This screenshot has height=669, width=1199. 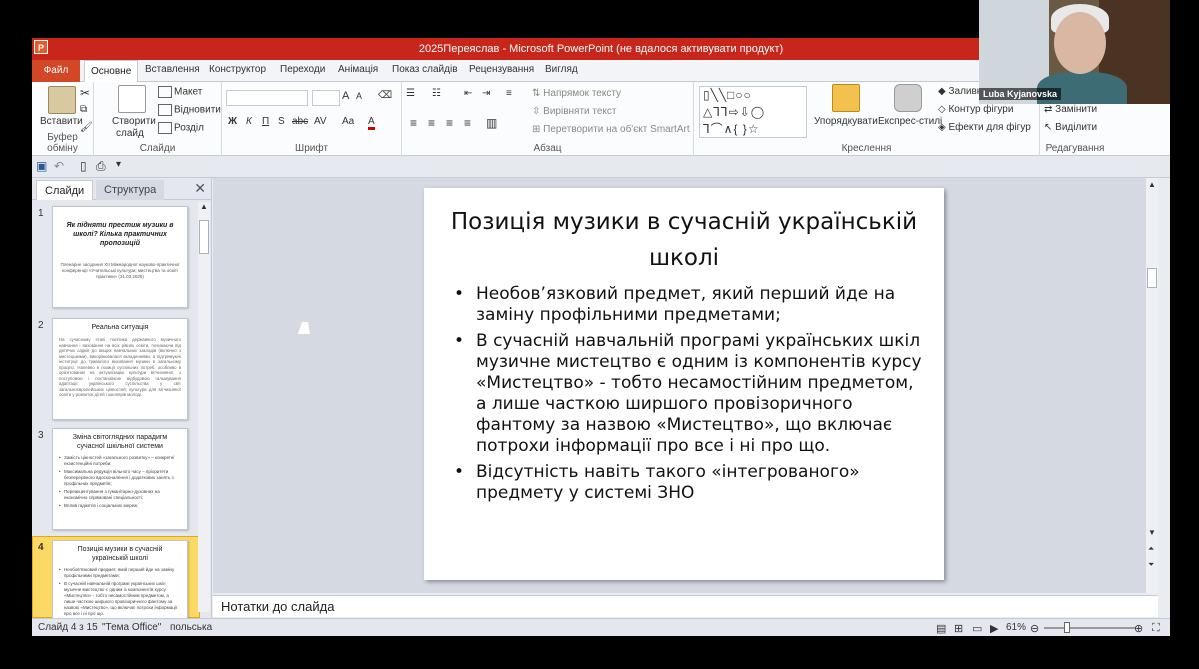 I want to click on language-indicator: польська, so click(x=191, y=627).